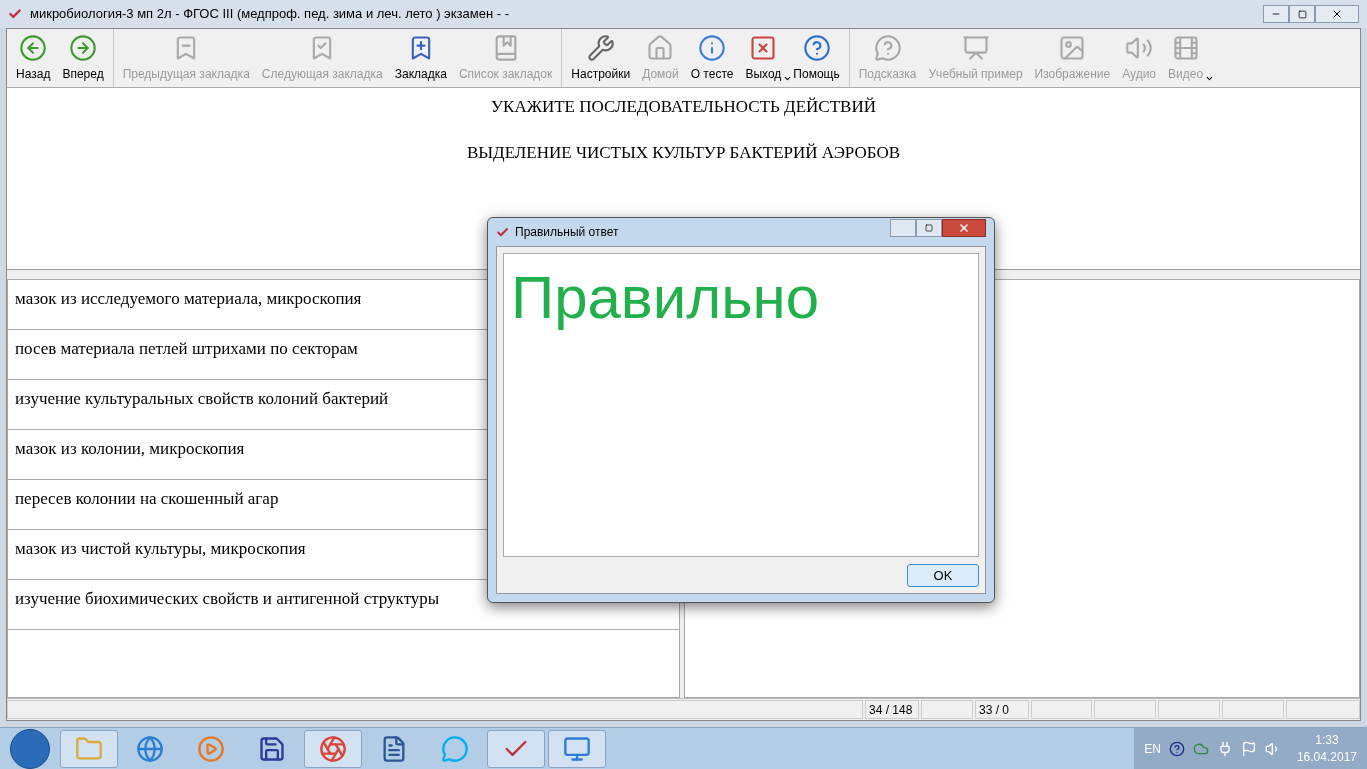 The width and height of the screenshot is (1367, 769). What do you see at coordinates (1152, 749) in the screenshot?
I see `language-indicator: EN` at bounding box center [1152, 749].